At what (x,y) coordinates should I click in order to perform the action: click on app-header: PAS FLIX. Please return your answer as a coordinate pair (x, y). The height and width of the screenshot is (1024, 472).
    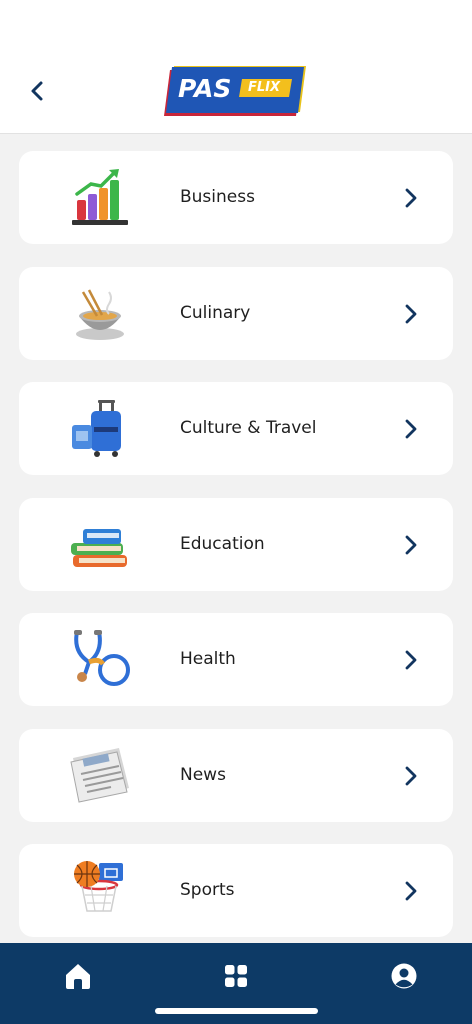
    Looking at the image, I should click on (236, 67).